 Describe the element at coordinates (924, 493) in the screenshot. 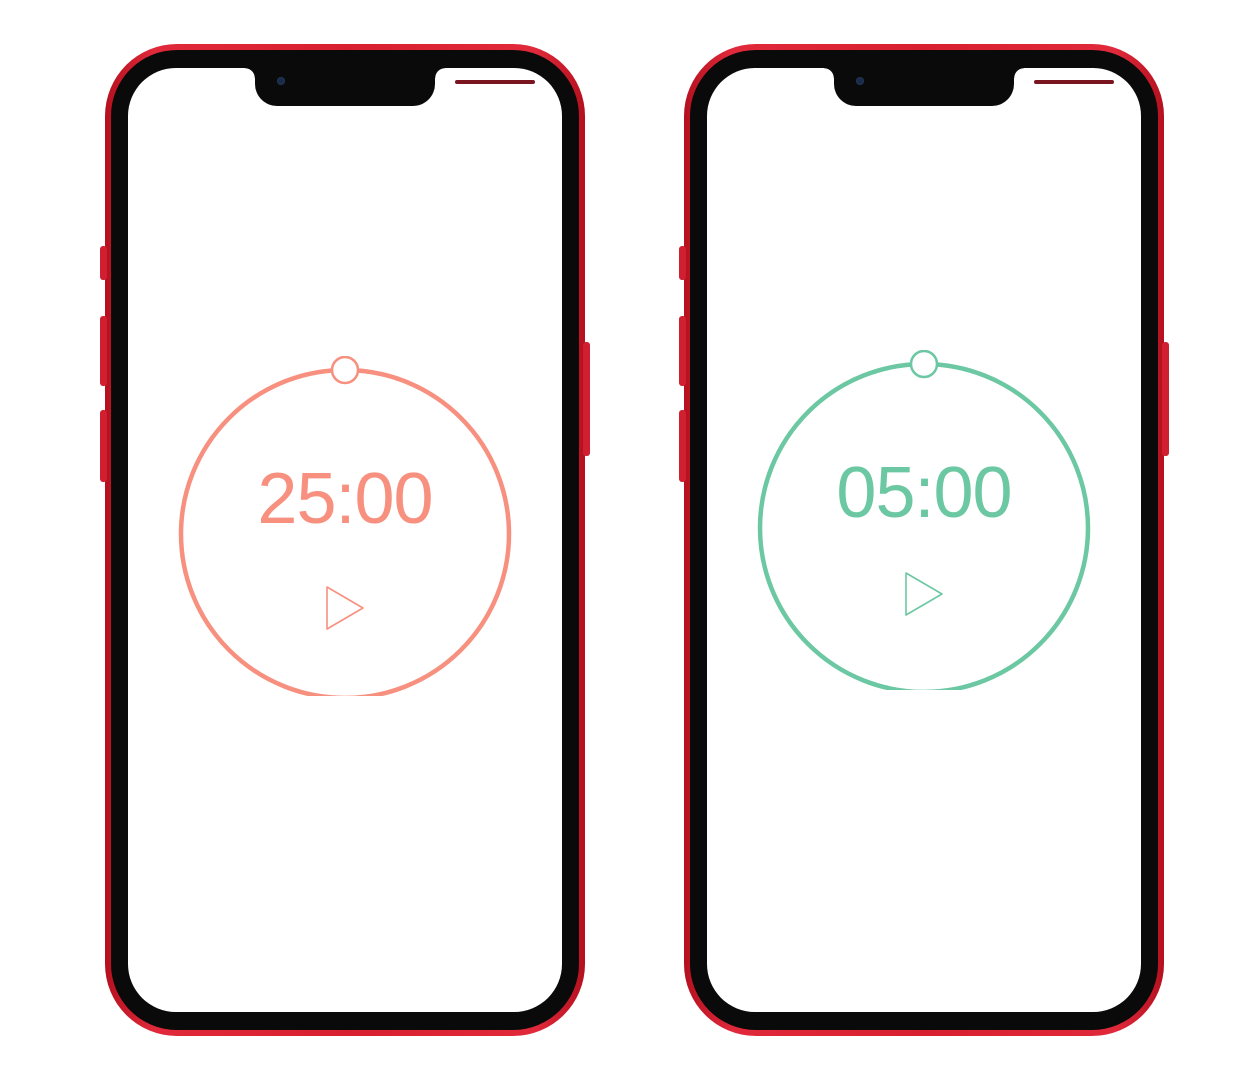

I see `time-display: 05:00` at that location.